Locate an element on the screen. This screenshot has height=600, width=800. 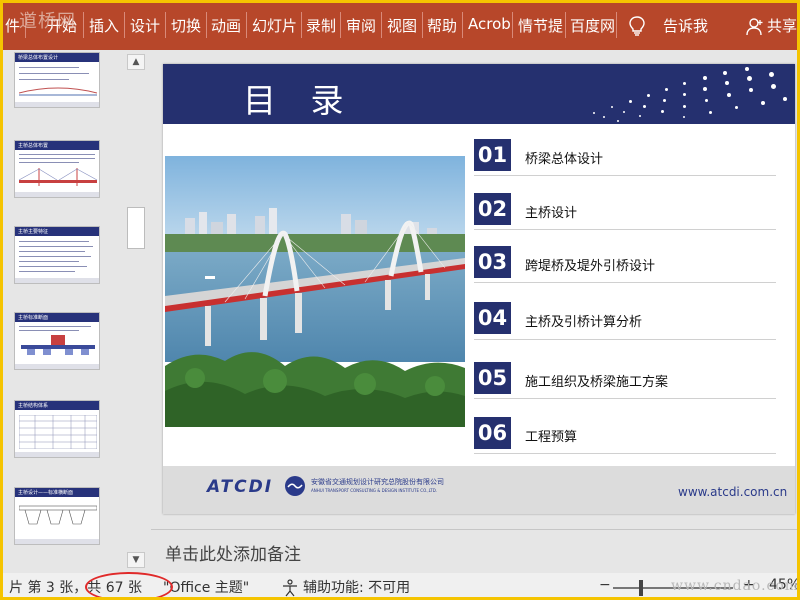
tab-help: 帮助 is located at coordinates (442, 25).